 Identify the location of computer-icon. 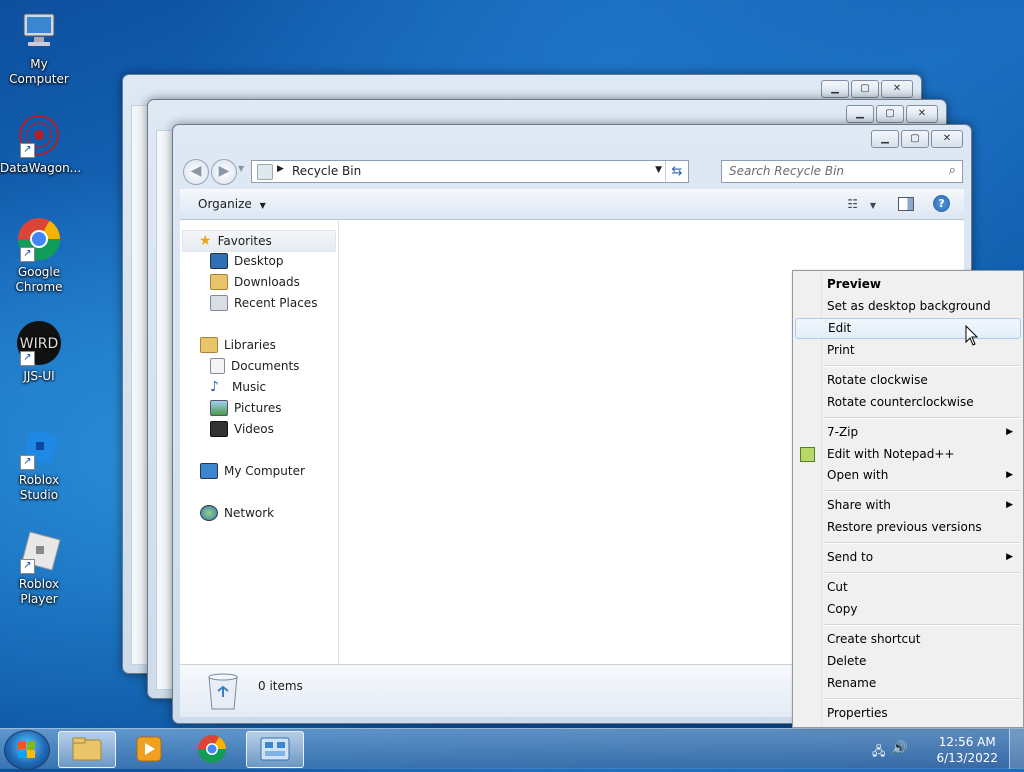
(209, 471).